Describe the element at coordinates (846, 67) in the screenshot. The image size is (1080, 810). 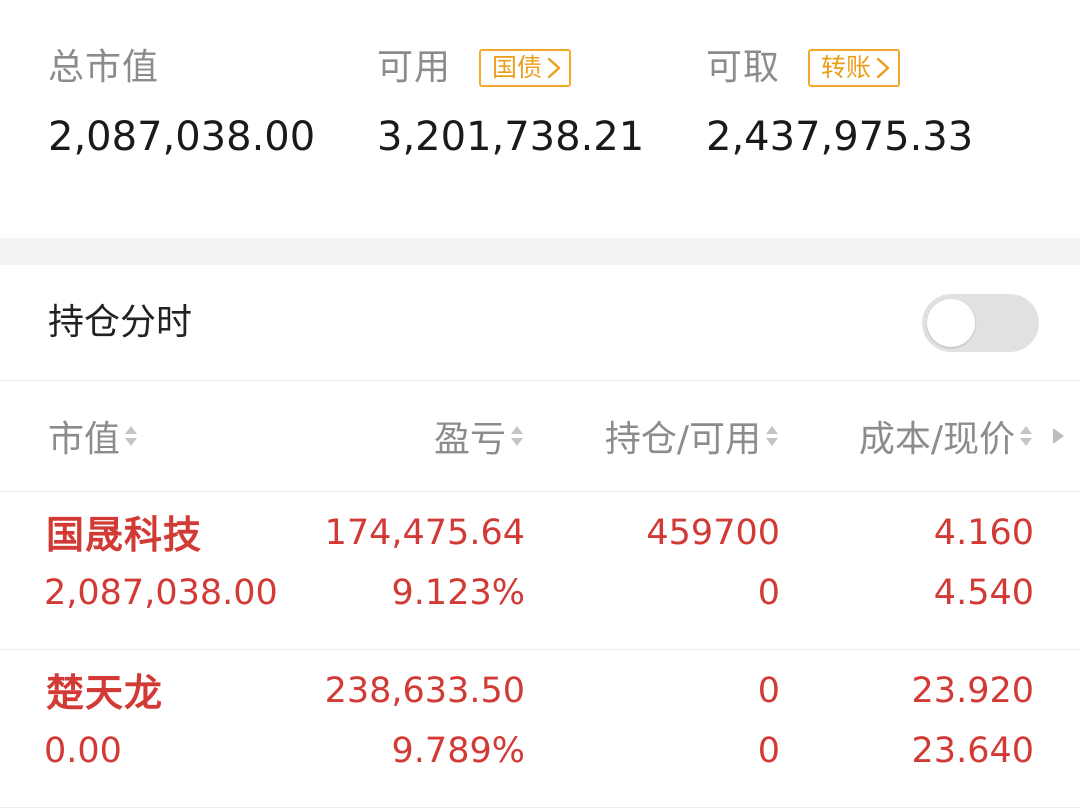
I see `transfer-button-label: 转账` at that location.